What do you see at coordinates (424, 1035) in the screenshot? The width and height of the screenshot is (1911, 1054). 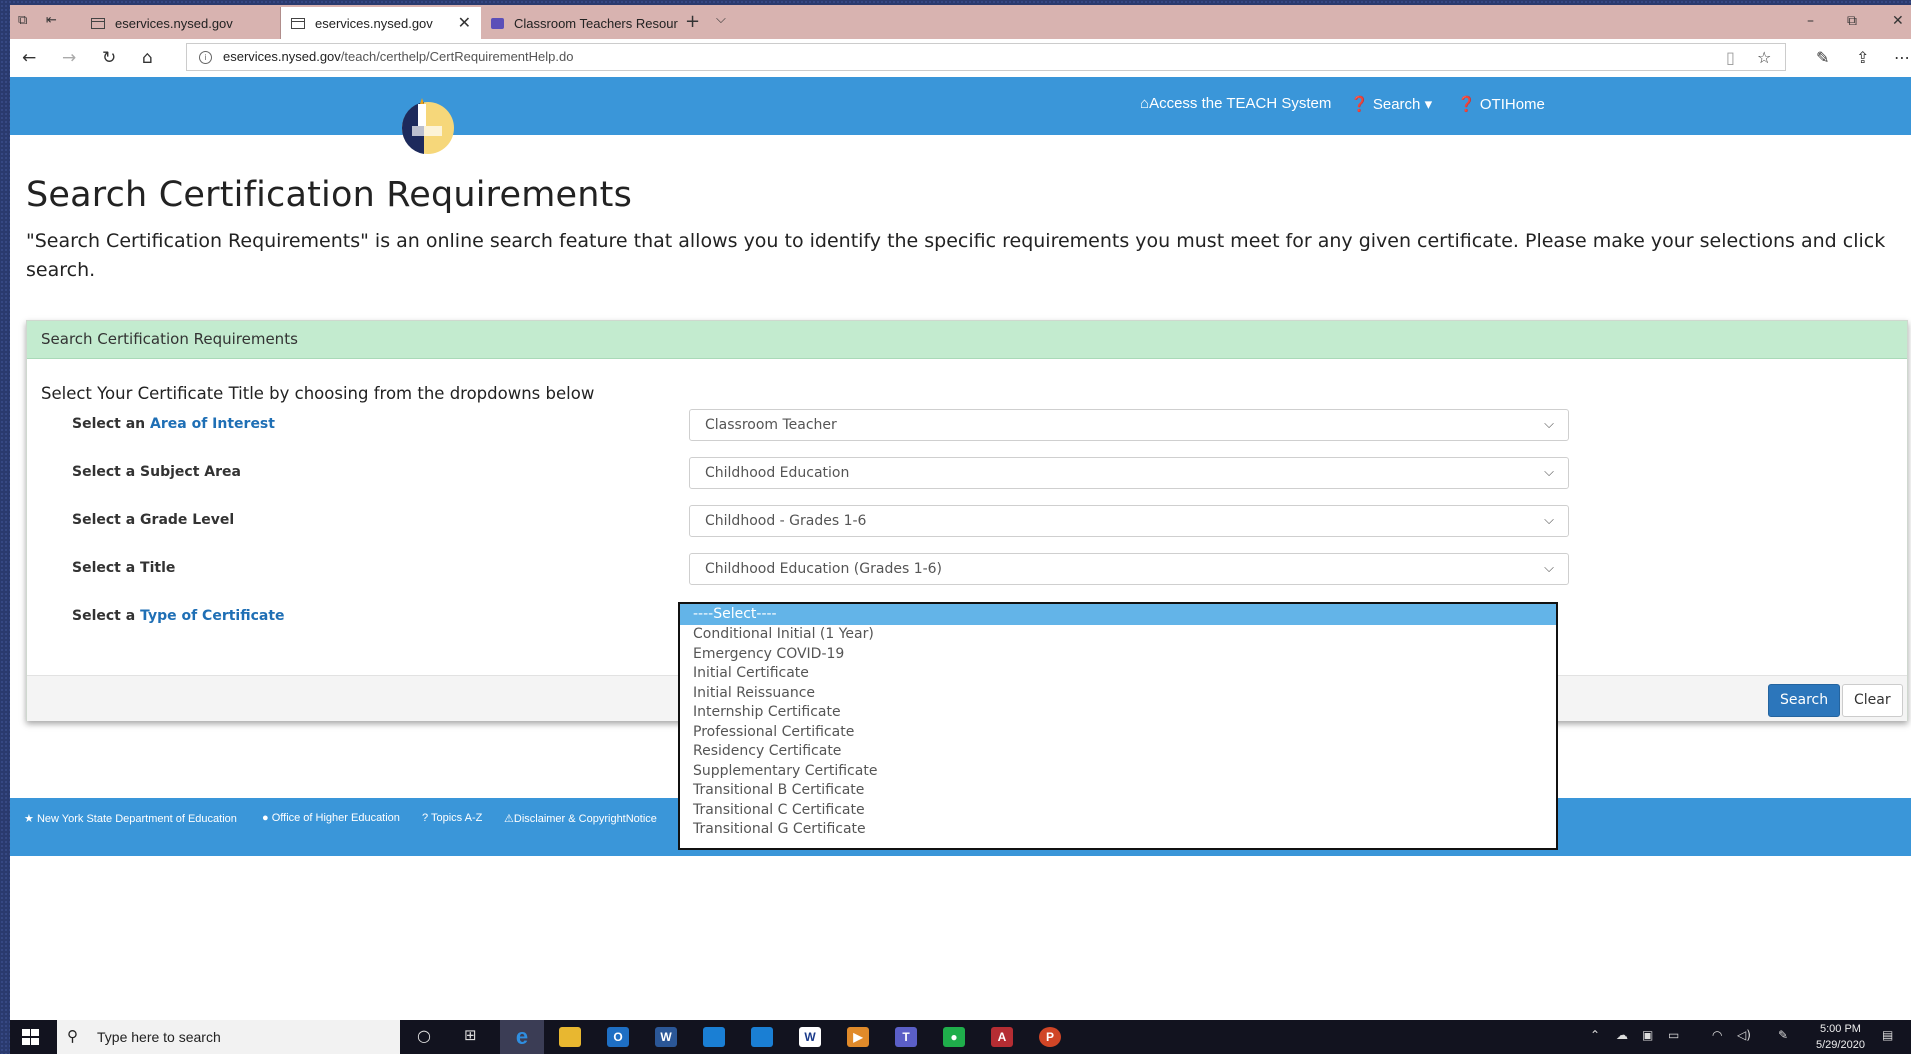 I see `cortana-icon: ○` at bounding box center [424, 1035].